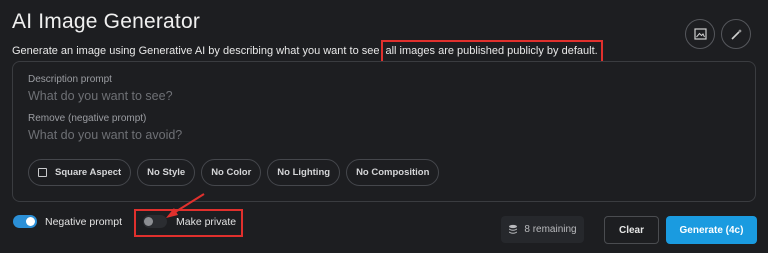  Describe the element at coordinates (206, 221) in the screenshot. I see `make-private-label: Make private` at that location.